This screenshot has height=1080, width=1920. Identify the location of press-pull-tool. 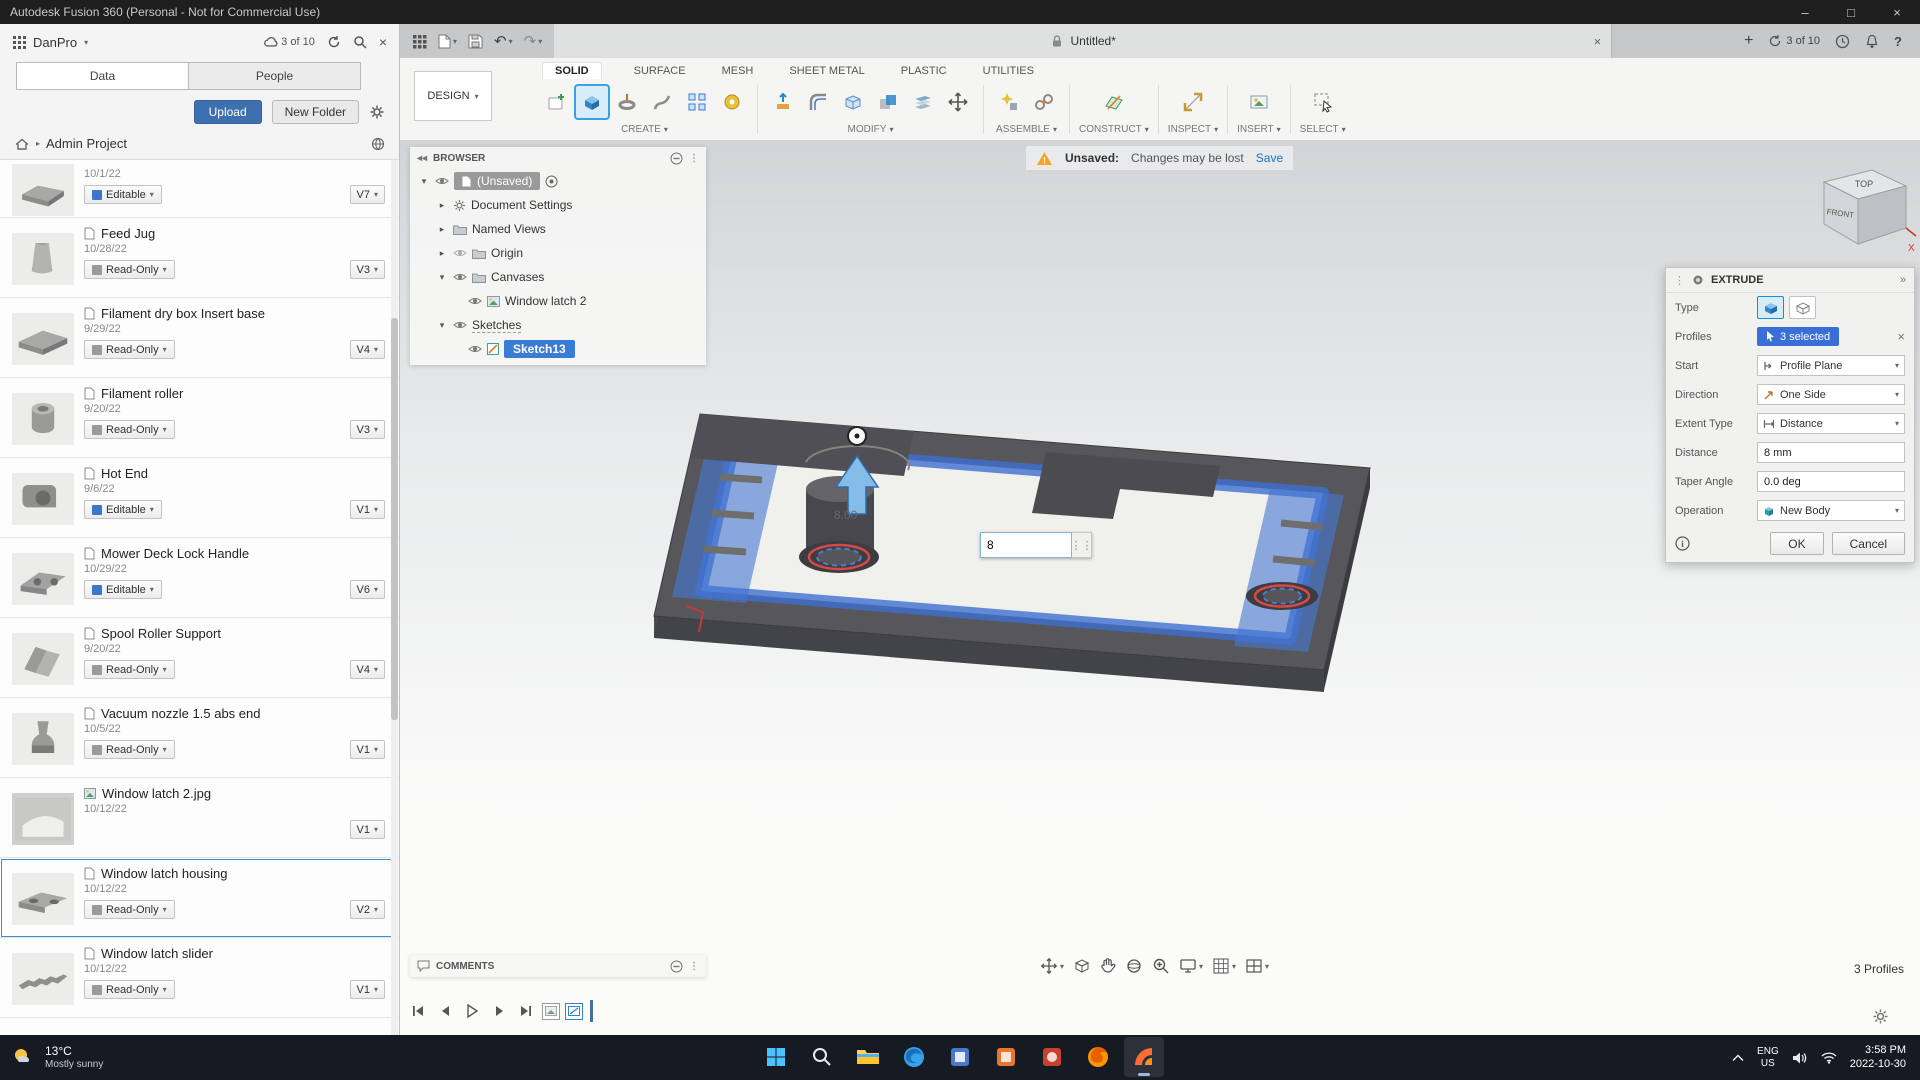
(783, 102).